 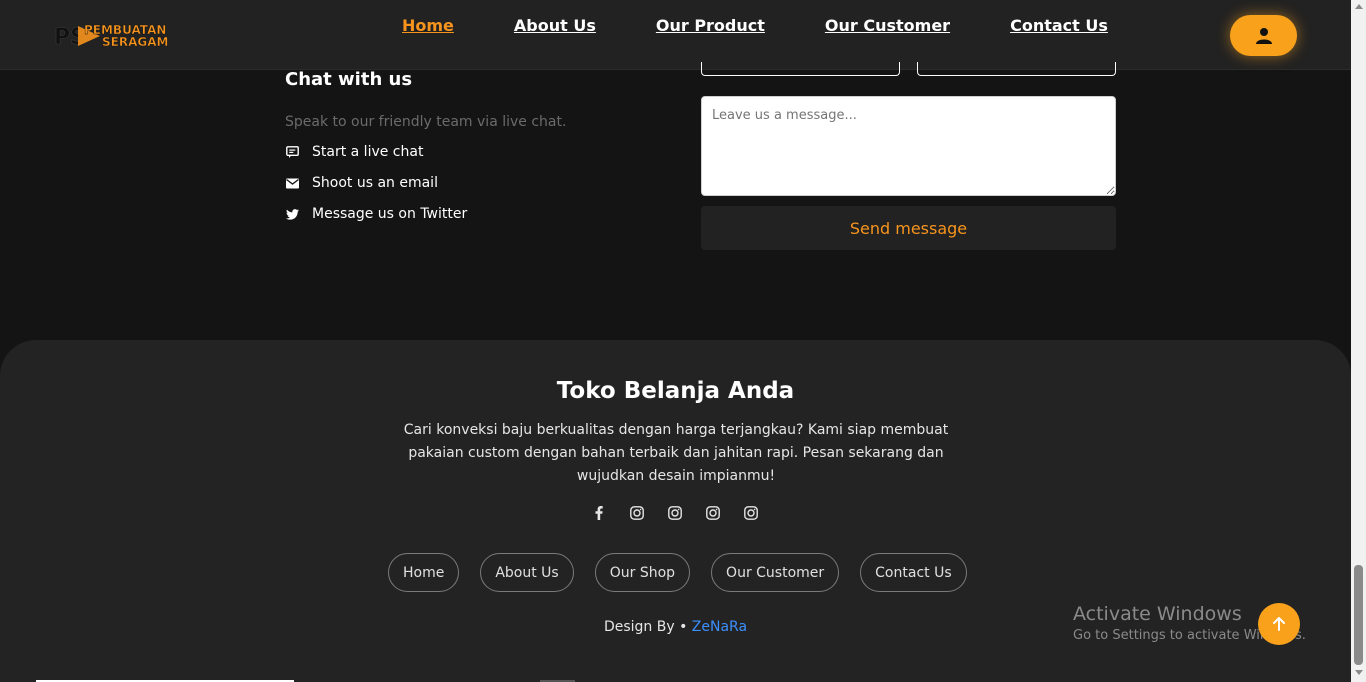 What do you see at coordinates (368, 152) in the screenshot?
I see `start-live-chat-label: Start a live chat` at bounding box center [368, 152].